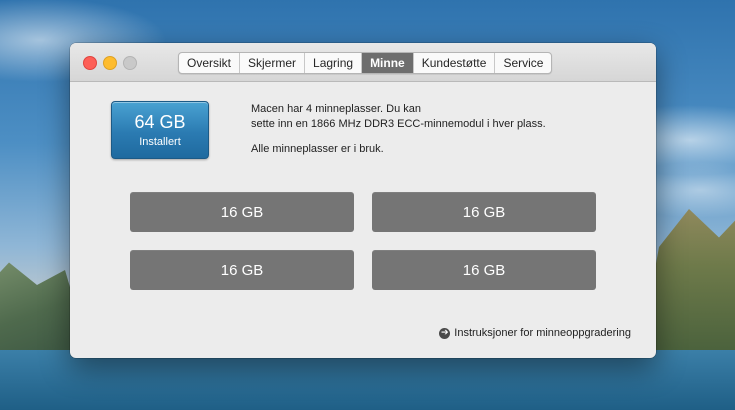  Describe the element at coordinates (110, 63) in the screenshot. I see `minimize-window-button` at that location.